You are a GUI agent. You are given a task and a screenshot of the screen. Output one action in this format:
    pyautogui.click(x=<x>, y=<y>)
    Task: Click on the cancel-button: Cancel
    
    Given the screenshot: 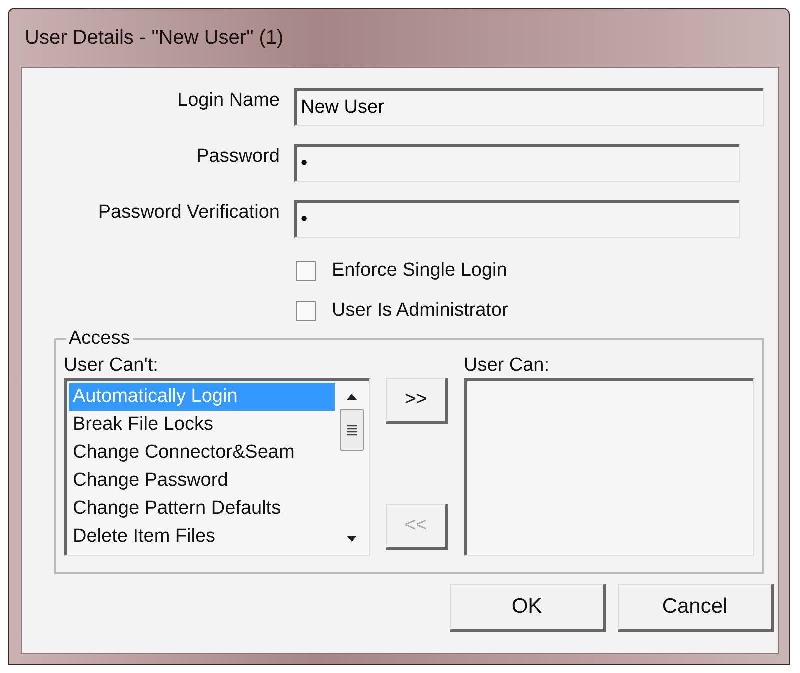 What is the action you would take?
    pyautogui.click(x=696, y=608)
    